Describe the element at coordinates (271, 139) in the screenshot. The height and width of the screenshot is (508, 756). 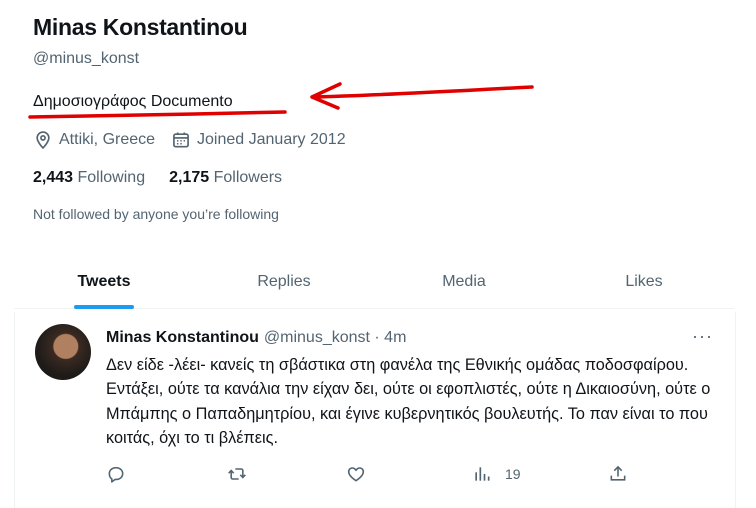
I see `joined-text: Joined January 2012` at that location.